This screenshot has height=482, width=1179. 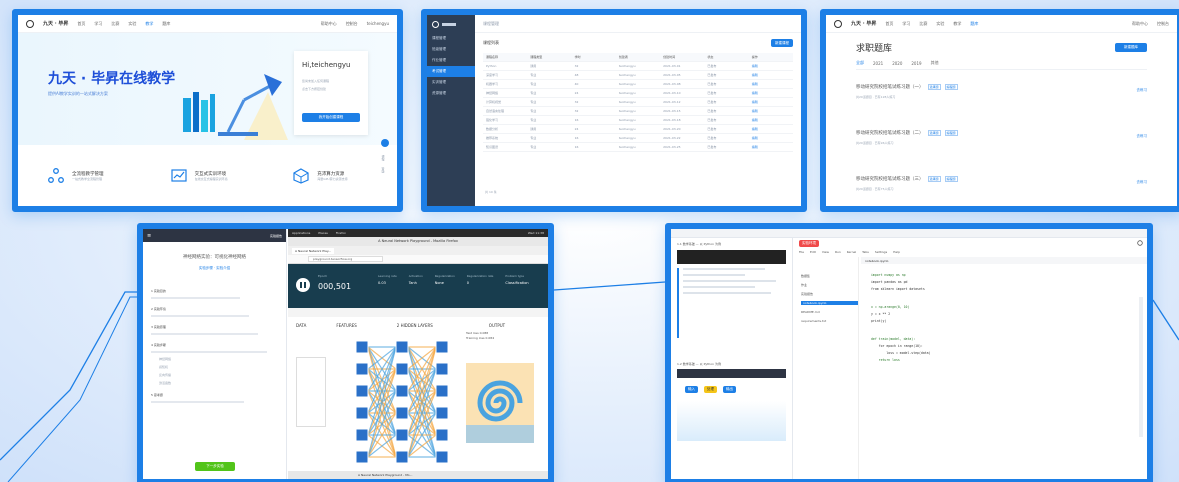 What do you see at coordinates (801, 252) in the screenshot?
I see `menu-item: File` at bounding box center [801, 252].